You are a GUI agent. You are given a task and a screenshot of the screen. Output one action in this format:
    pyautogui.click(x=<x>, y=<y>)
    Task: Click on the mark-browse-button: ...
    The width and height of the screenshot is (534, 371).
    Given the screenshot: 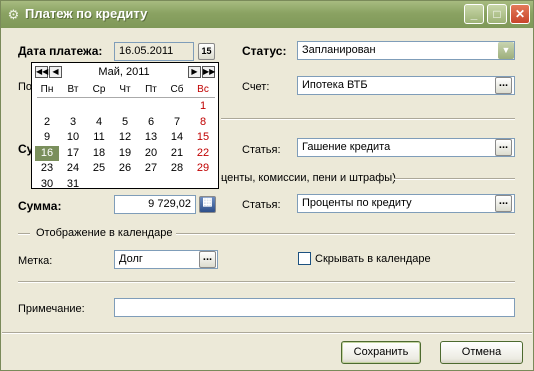 What is the action you would take?
    pyautogui.click(x=207, y=259)
    